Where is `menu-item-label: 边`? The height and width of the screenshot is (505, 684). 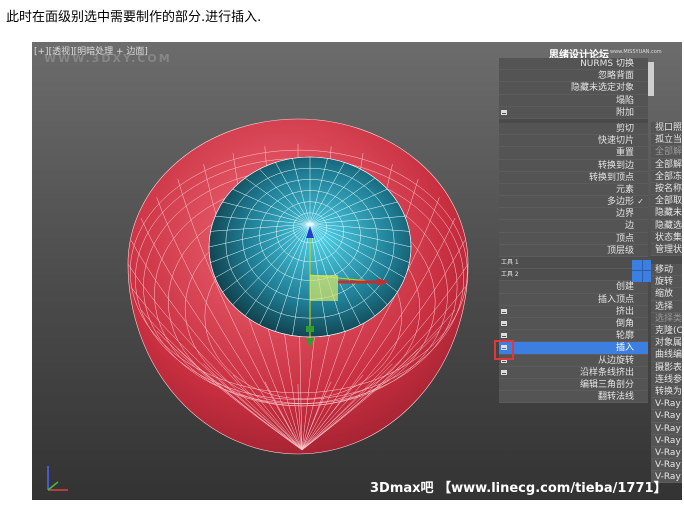 menu-item-label: 边 is located at coordinates (629, 226).